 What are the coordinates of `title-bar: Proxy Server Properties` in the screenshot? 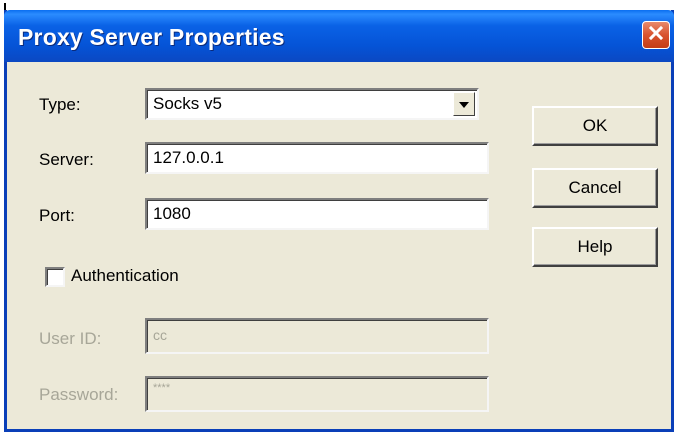 It's located at (339, 36).